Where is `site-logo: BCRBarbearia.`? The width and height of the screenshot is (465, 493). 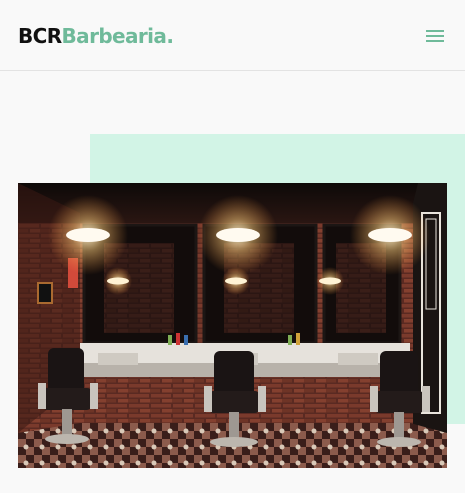
site-logo: BCRBarbearia. is located at coordinates (96, 36).